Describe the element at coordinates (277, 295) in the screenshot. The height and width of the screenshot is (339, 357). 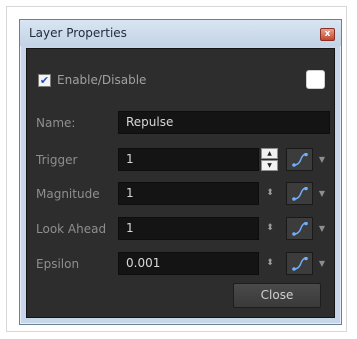
I see `close-button: Close` at that location.